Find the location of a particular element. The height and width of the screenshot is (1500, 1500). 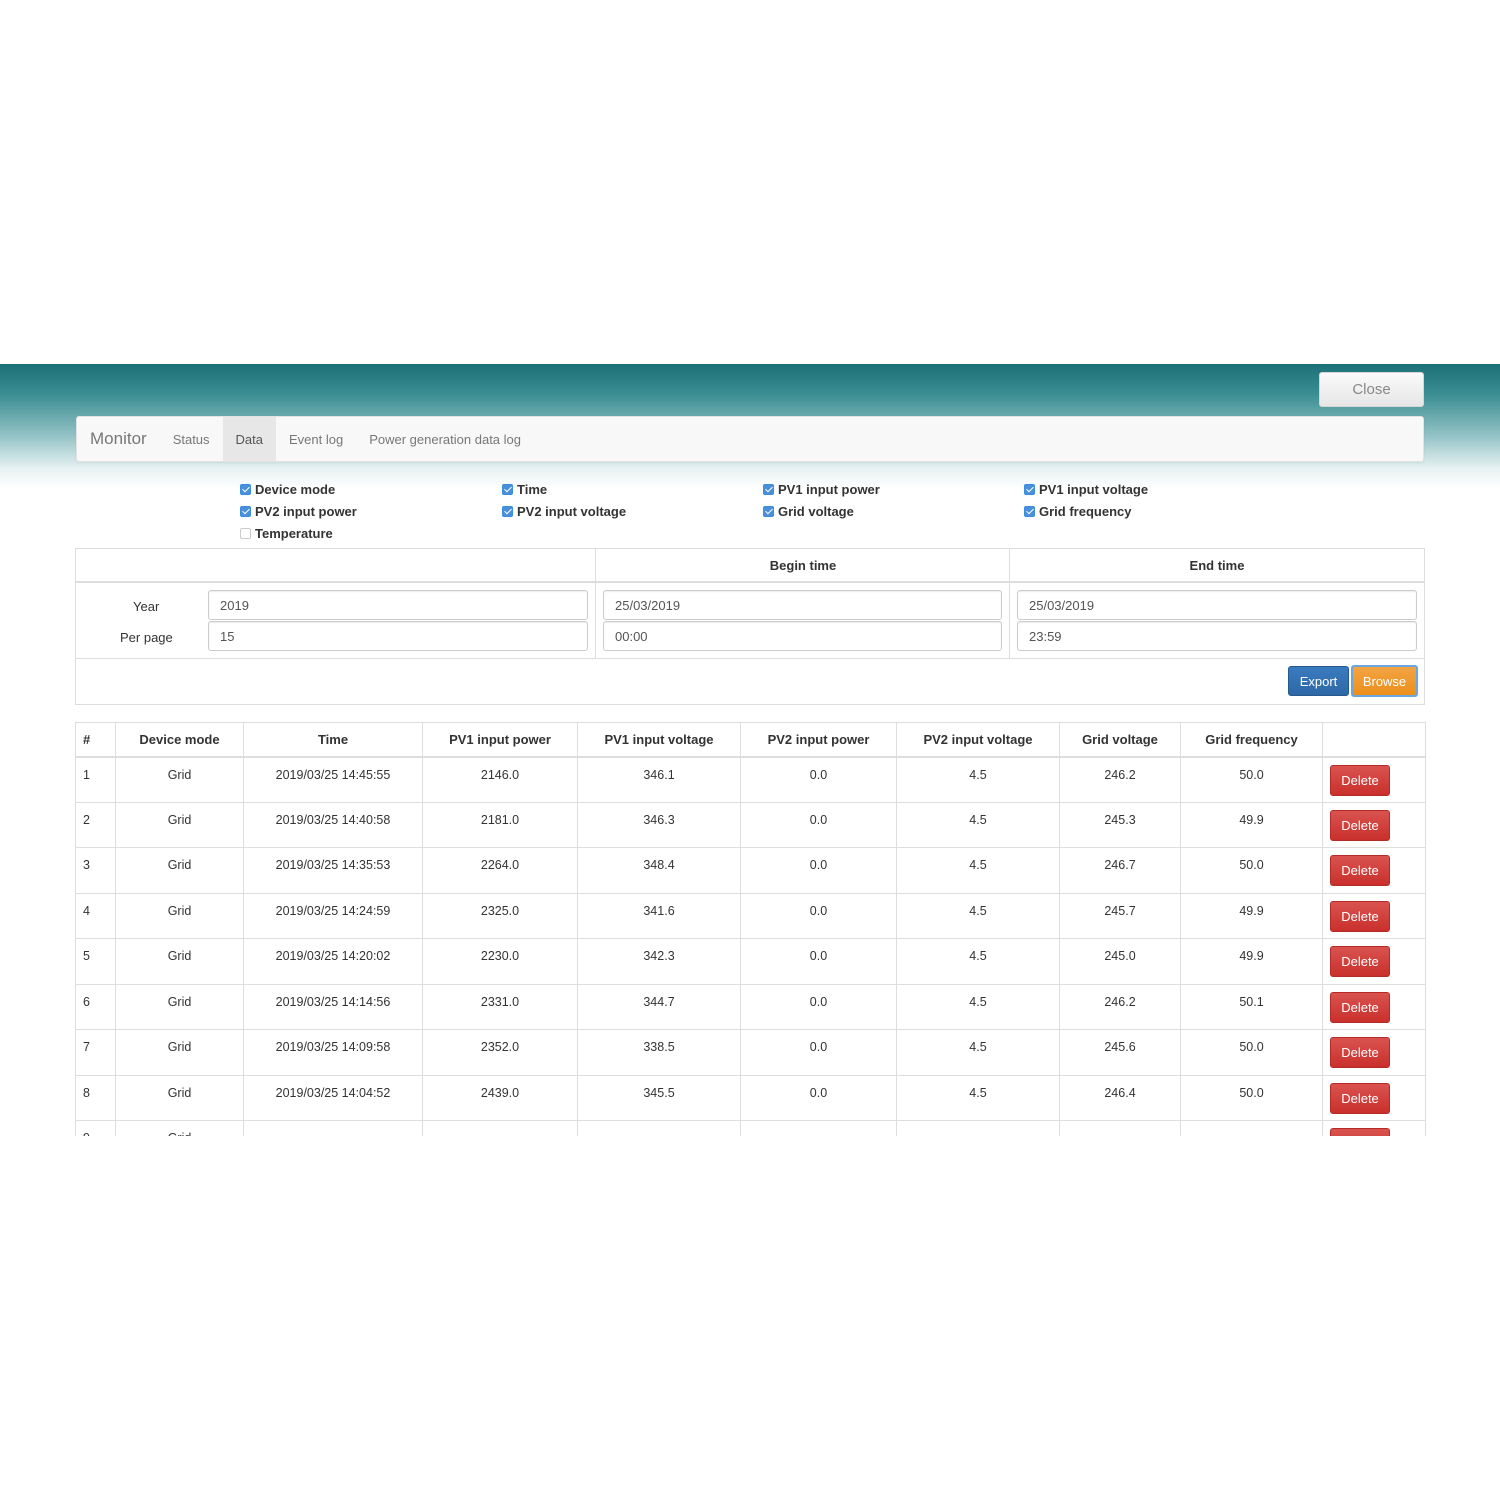

table-cell: 2331.0 is located at coordinates (500, 1006).